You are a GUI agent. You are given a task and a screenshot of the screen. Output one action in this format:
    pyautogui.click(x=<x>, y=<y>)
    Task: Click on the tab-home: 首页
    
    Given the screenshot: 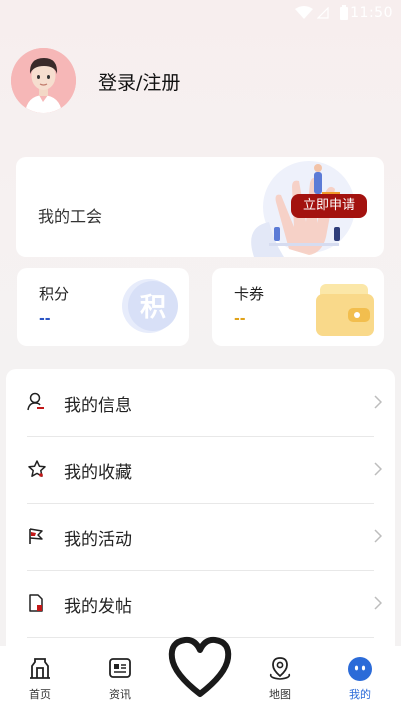 What is the action you would take?
    pyautogui.click(x=40, y=679)
    